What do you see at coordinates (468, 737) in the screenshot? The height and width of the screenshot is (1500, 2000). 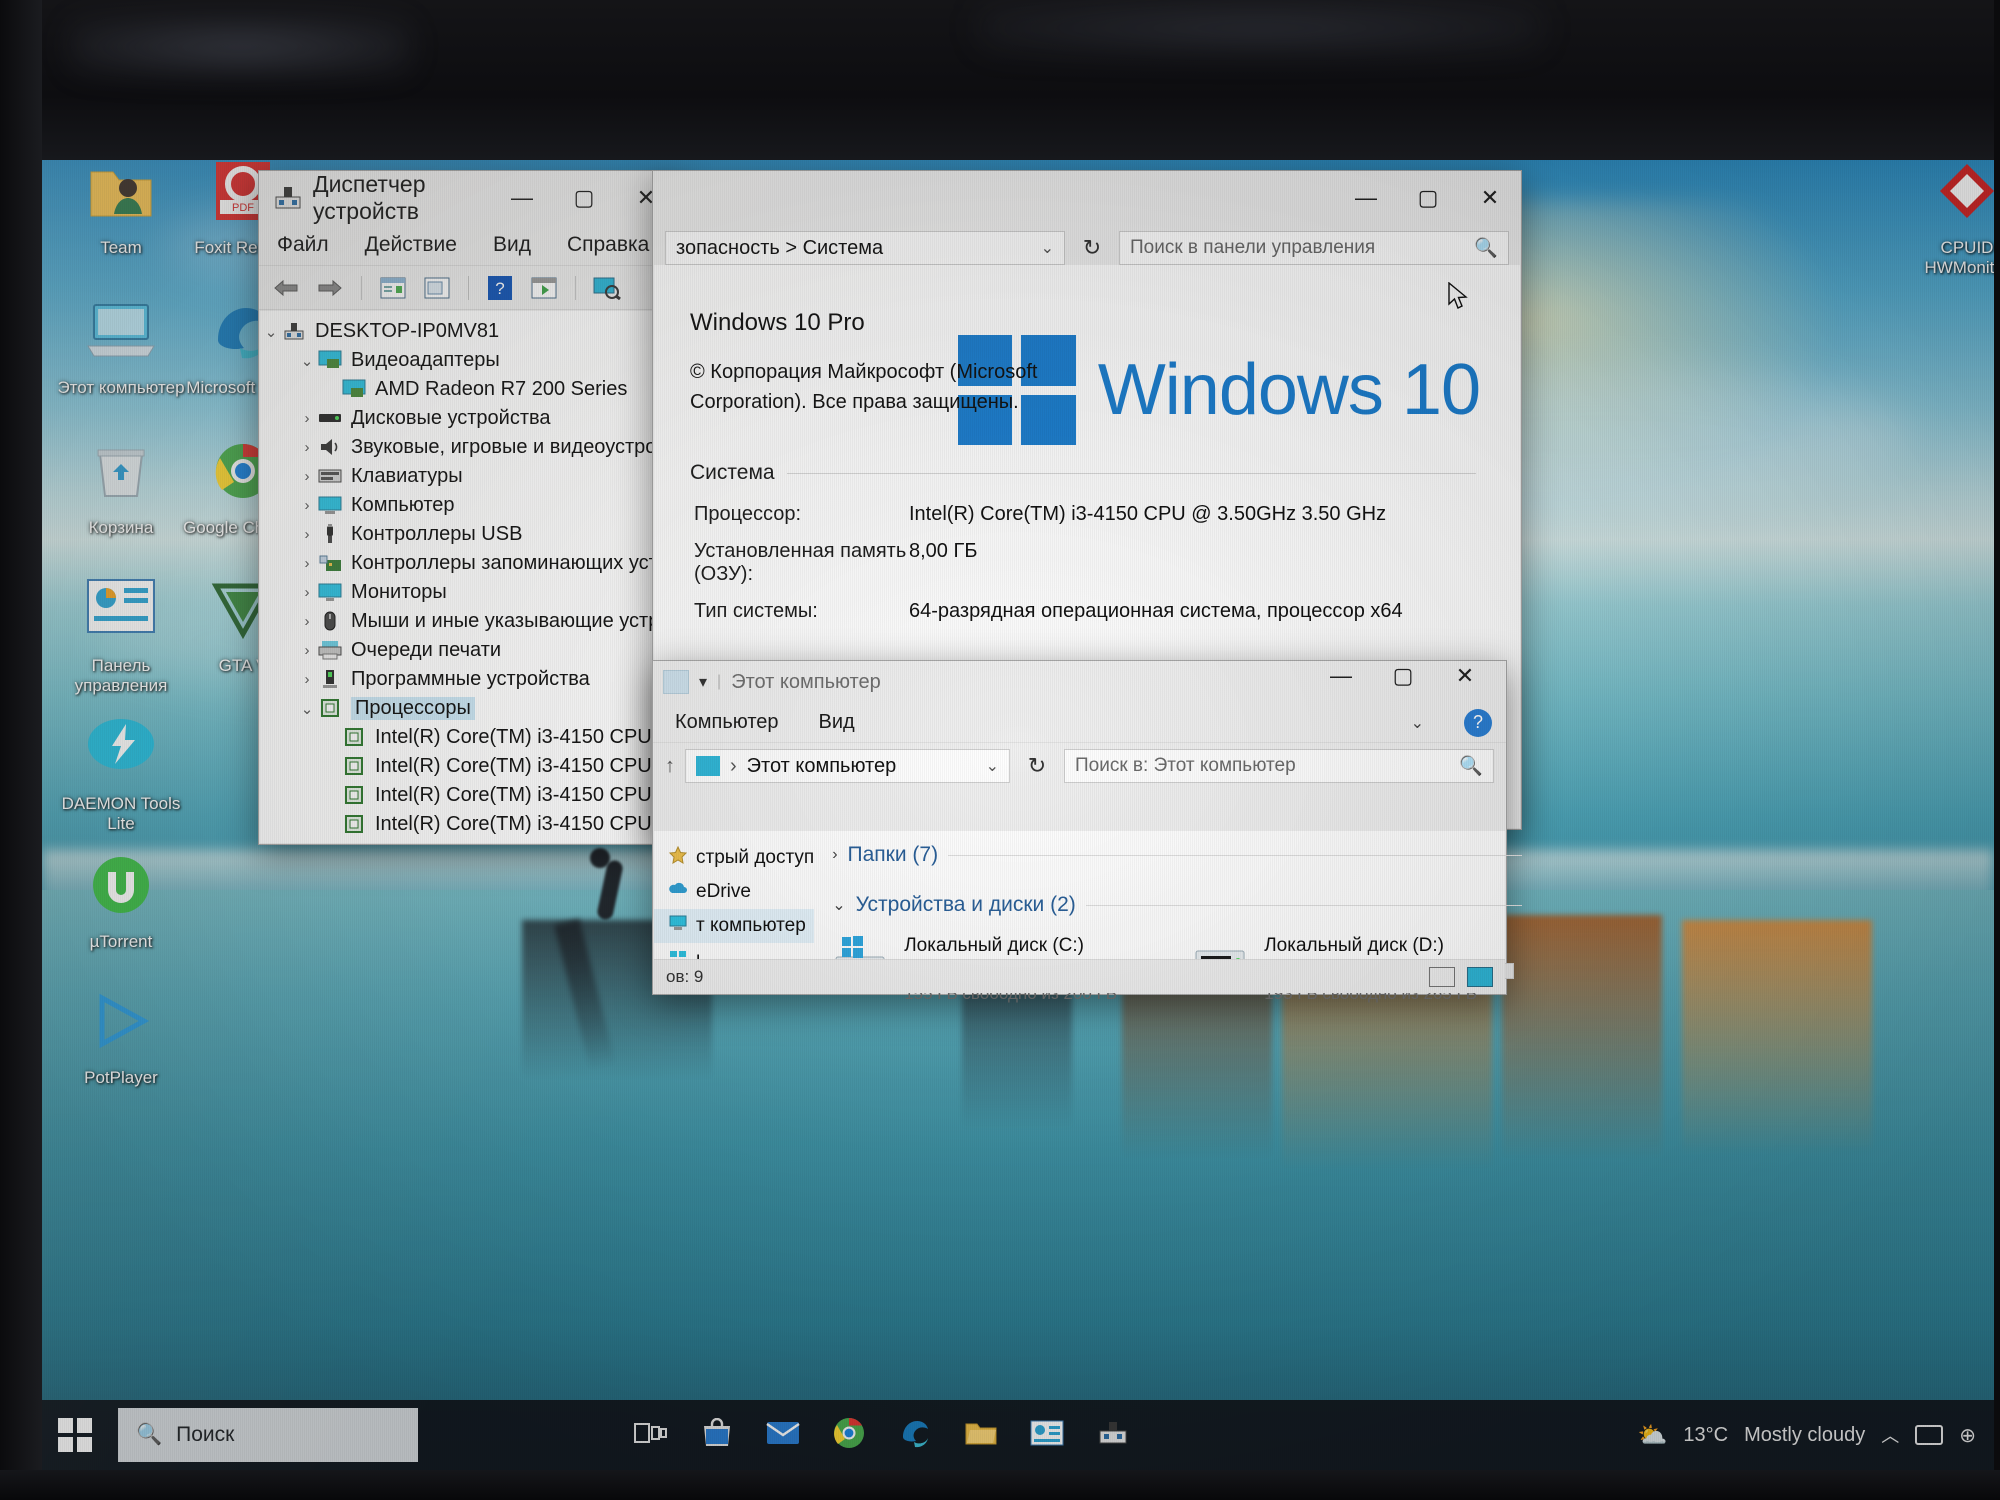 I see `tree-row-13: Intel(R) Core(TM) i3-4150 CPU @ 3.50GHz` at bounding box center [468, 737].